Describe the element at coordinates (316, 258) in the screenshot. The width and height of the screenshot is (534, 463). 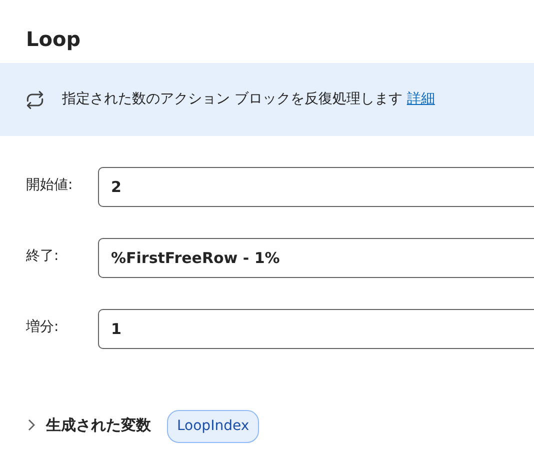
I see `input-field: %FirstFreeRow - 1%` at that location.